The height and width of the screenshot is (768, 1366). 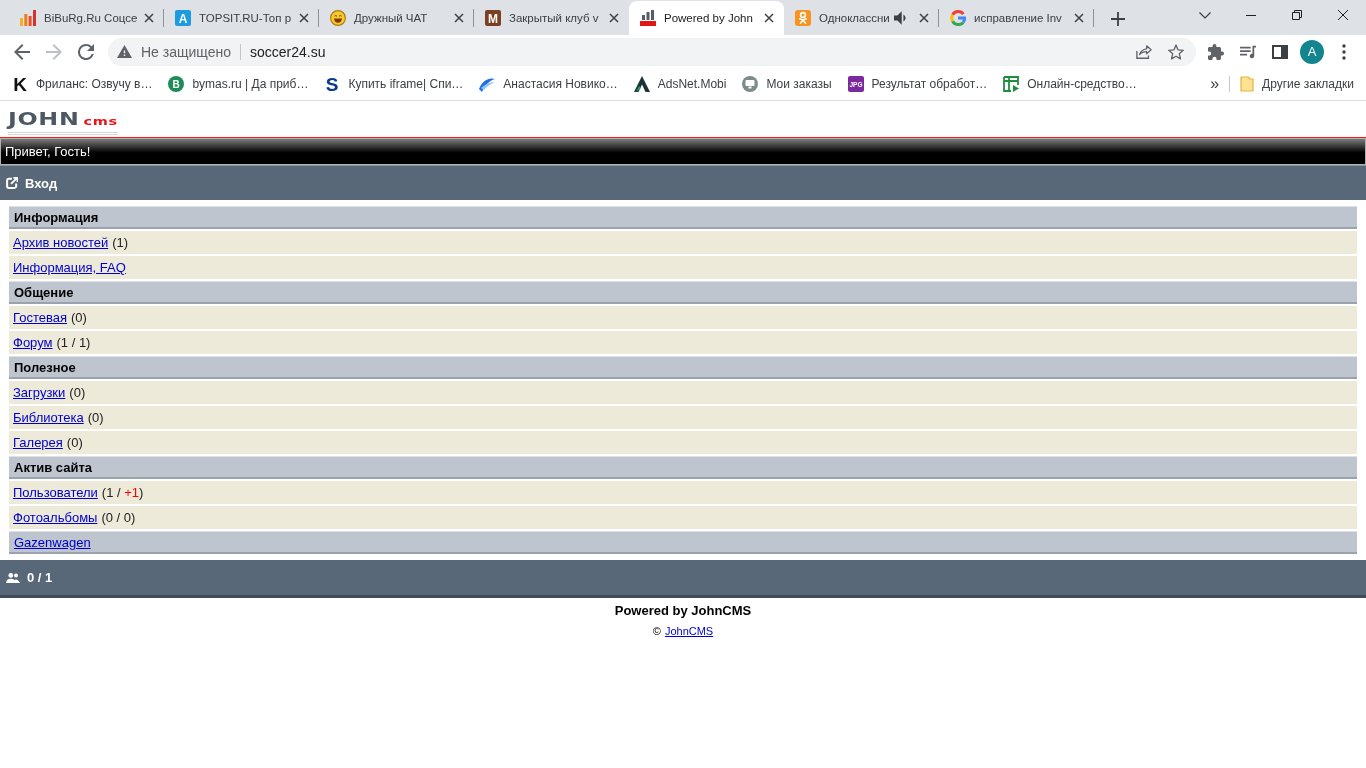 What do you see at coordinates (338, 18) in the screenshot?
I see `smiley-icon` at bounding box center [338, 18].